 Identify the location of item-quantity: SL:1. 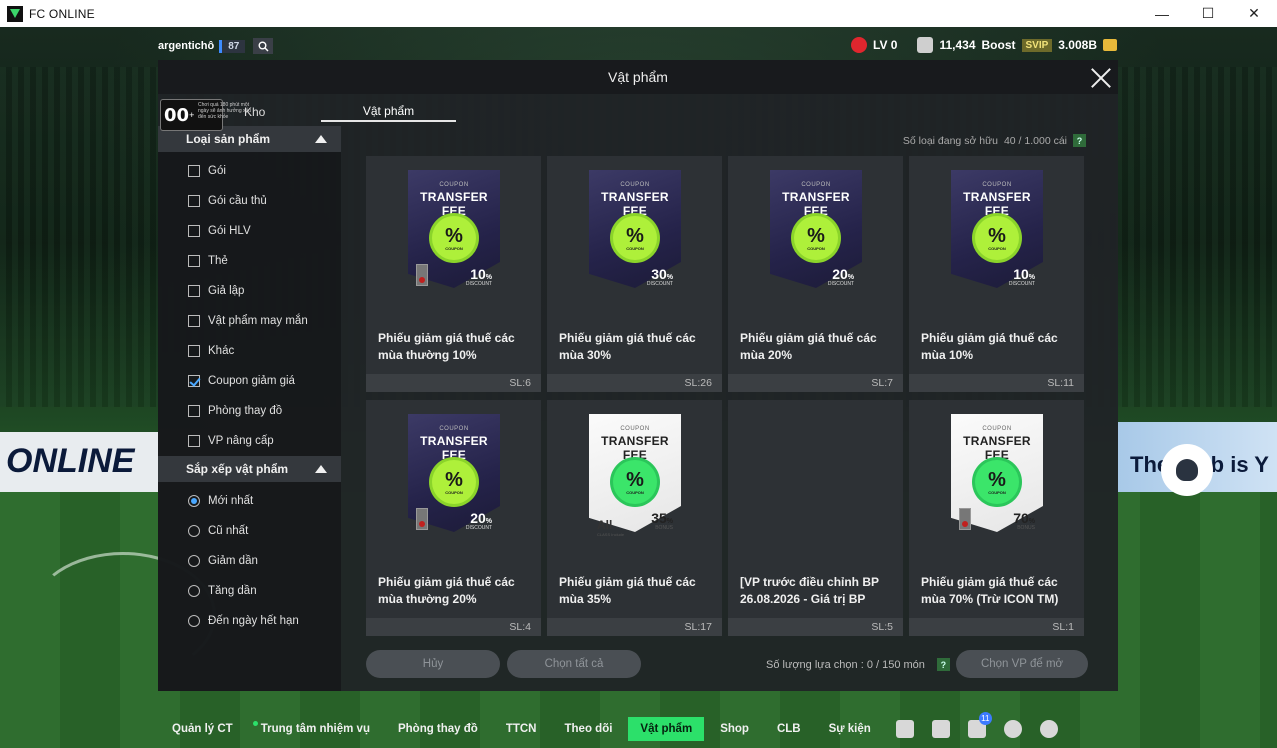
(1063, 627).